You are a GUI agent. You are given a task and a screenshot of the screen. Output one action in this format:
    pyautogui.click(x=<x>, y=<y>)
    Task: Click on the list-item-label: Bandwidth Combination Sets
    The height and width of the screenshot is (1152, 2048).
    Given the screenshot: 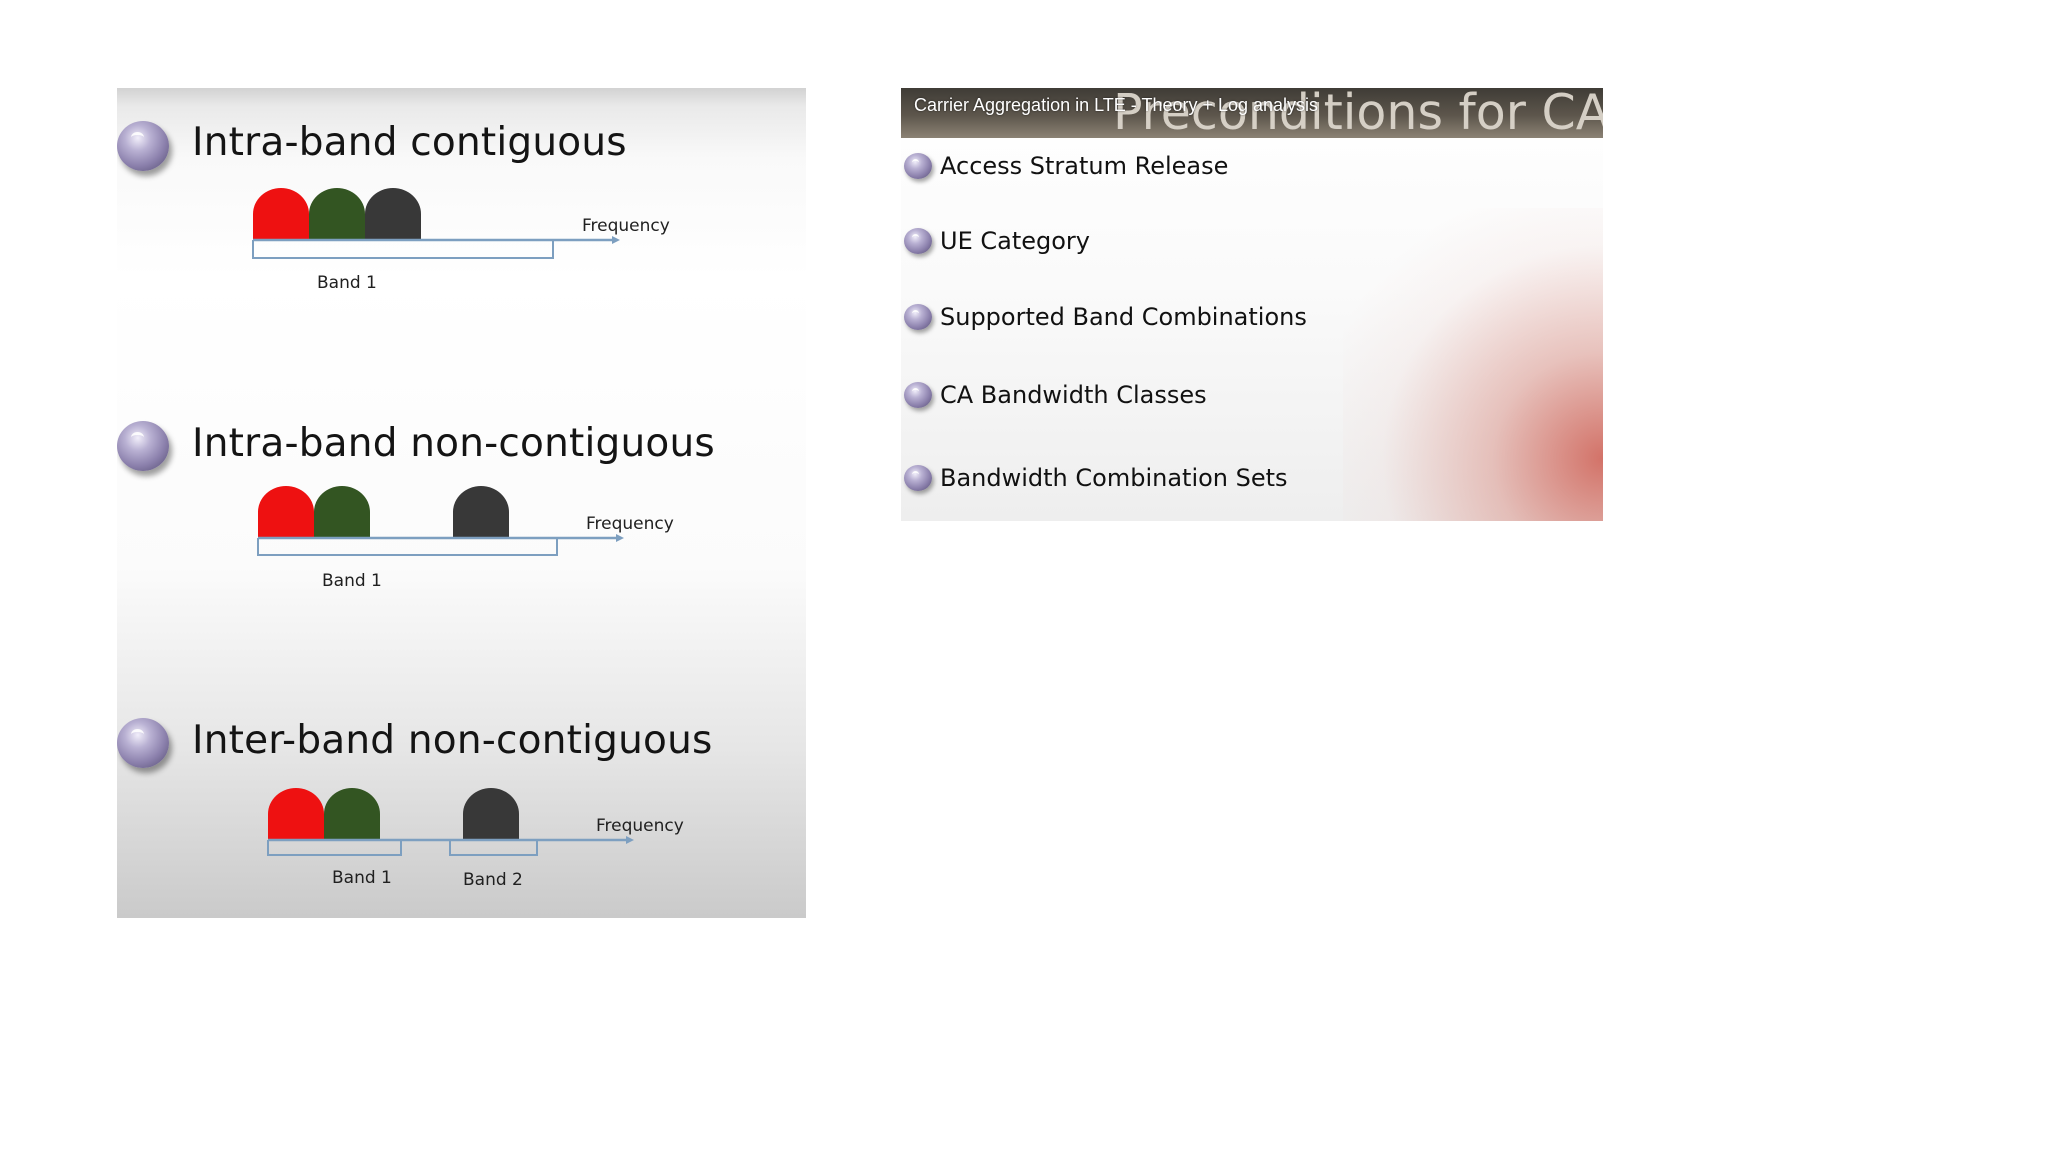 What is the action you would take?
    pyautogui.click(x=1114, y=478)
    